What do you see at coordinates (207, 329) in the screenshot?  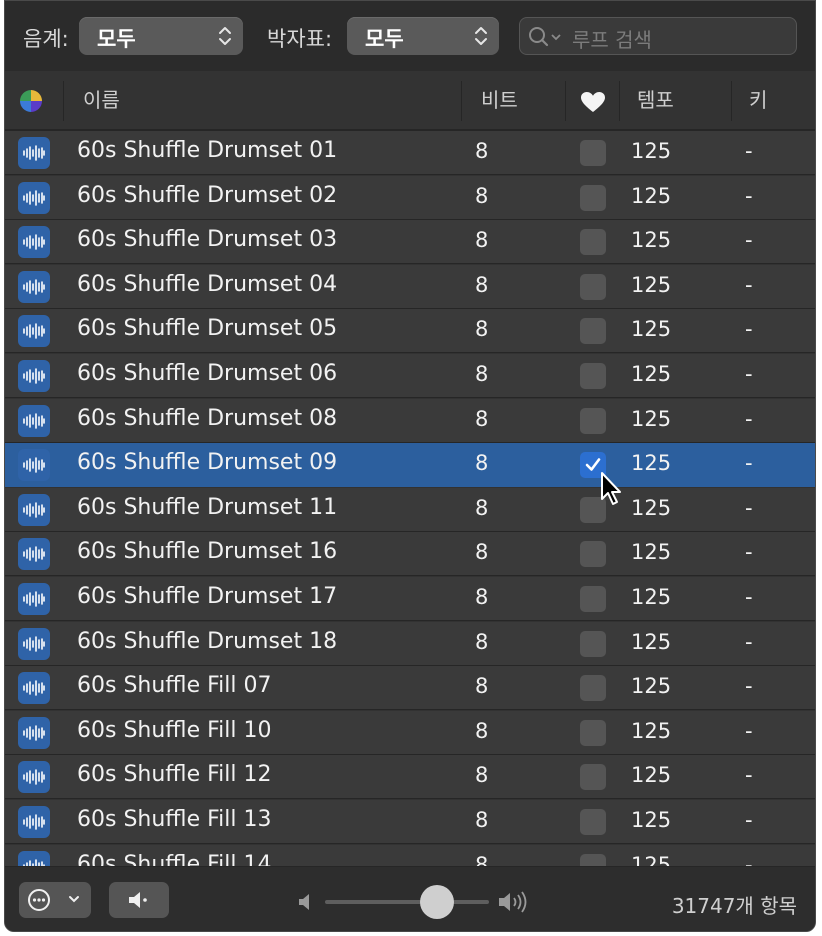 I see `loop-name: 60s Shuffle Drumset 05` at bounding box center [207, 329].